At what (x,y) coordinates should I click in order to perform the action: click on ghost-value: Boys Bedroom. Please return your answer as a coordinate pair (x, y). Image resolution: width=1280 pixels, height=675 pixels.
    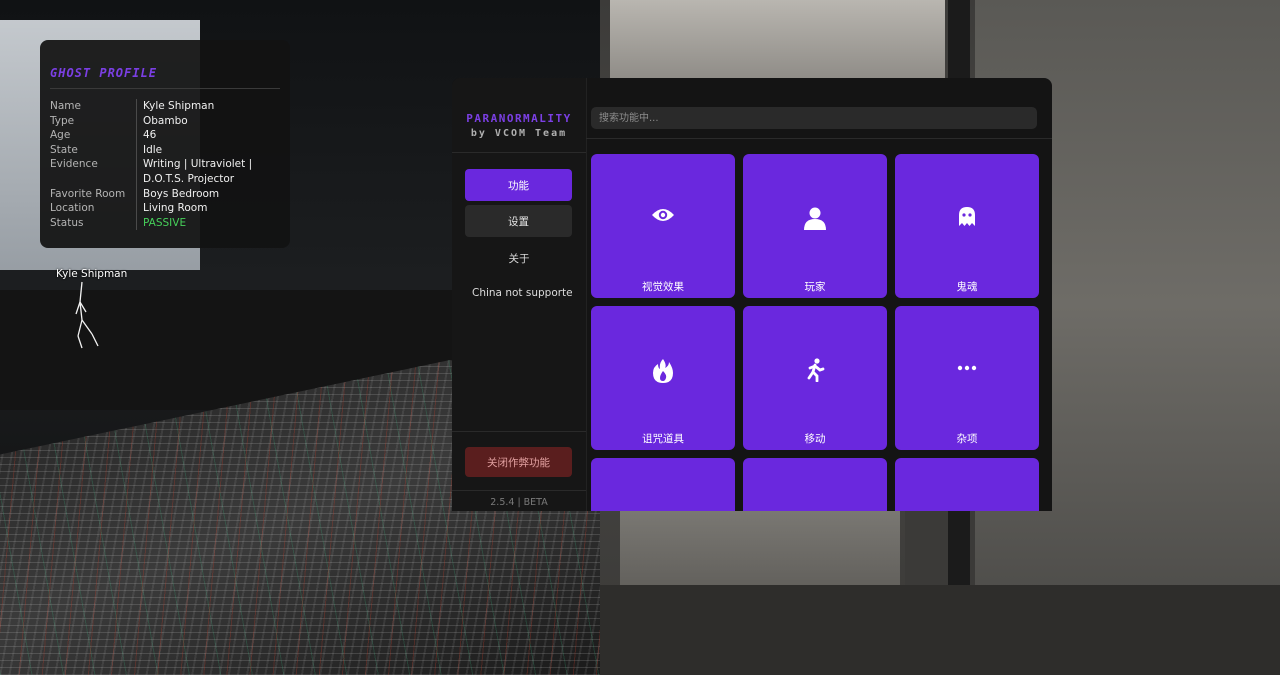
    Looking at the image, I should click on (181, 193).